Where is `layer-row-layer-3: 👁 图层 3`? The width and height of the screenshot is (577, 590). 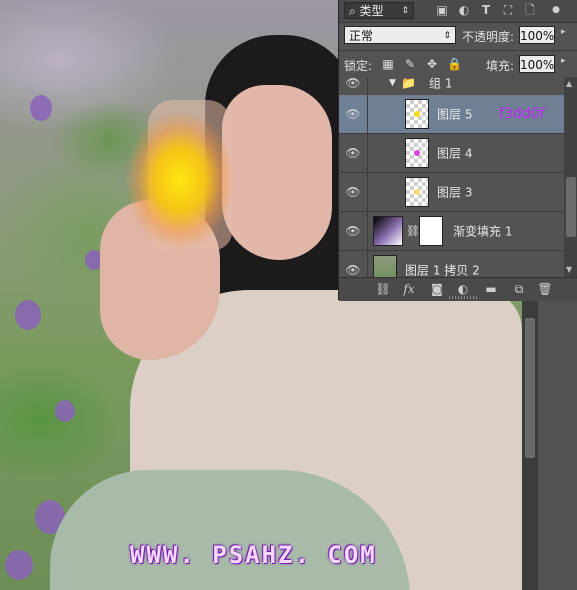
layer-row-layer-3: 👁 图层 3 is located at coordinates (451, 192).